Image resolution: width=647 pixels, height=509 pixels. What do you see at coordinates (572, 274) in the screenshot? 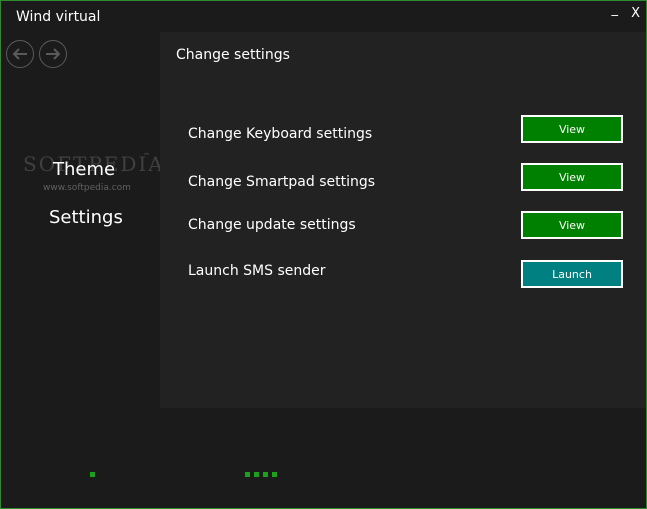
I see `launch-sms-sender-button: Launch` at bounding box center [572, 274].